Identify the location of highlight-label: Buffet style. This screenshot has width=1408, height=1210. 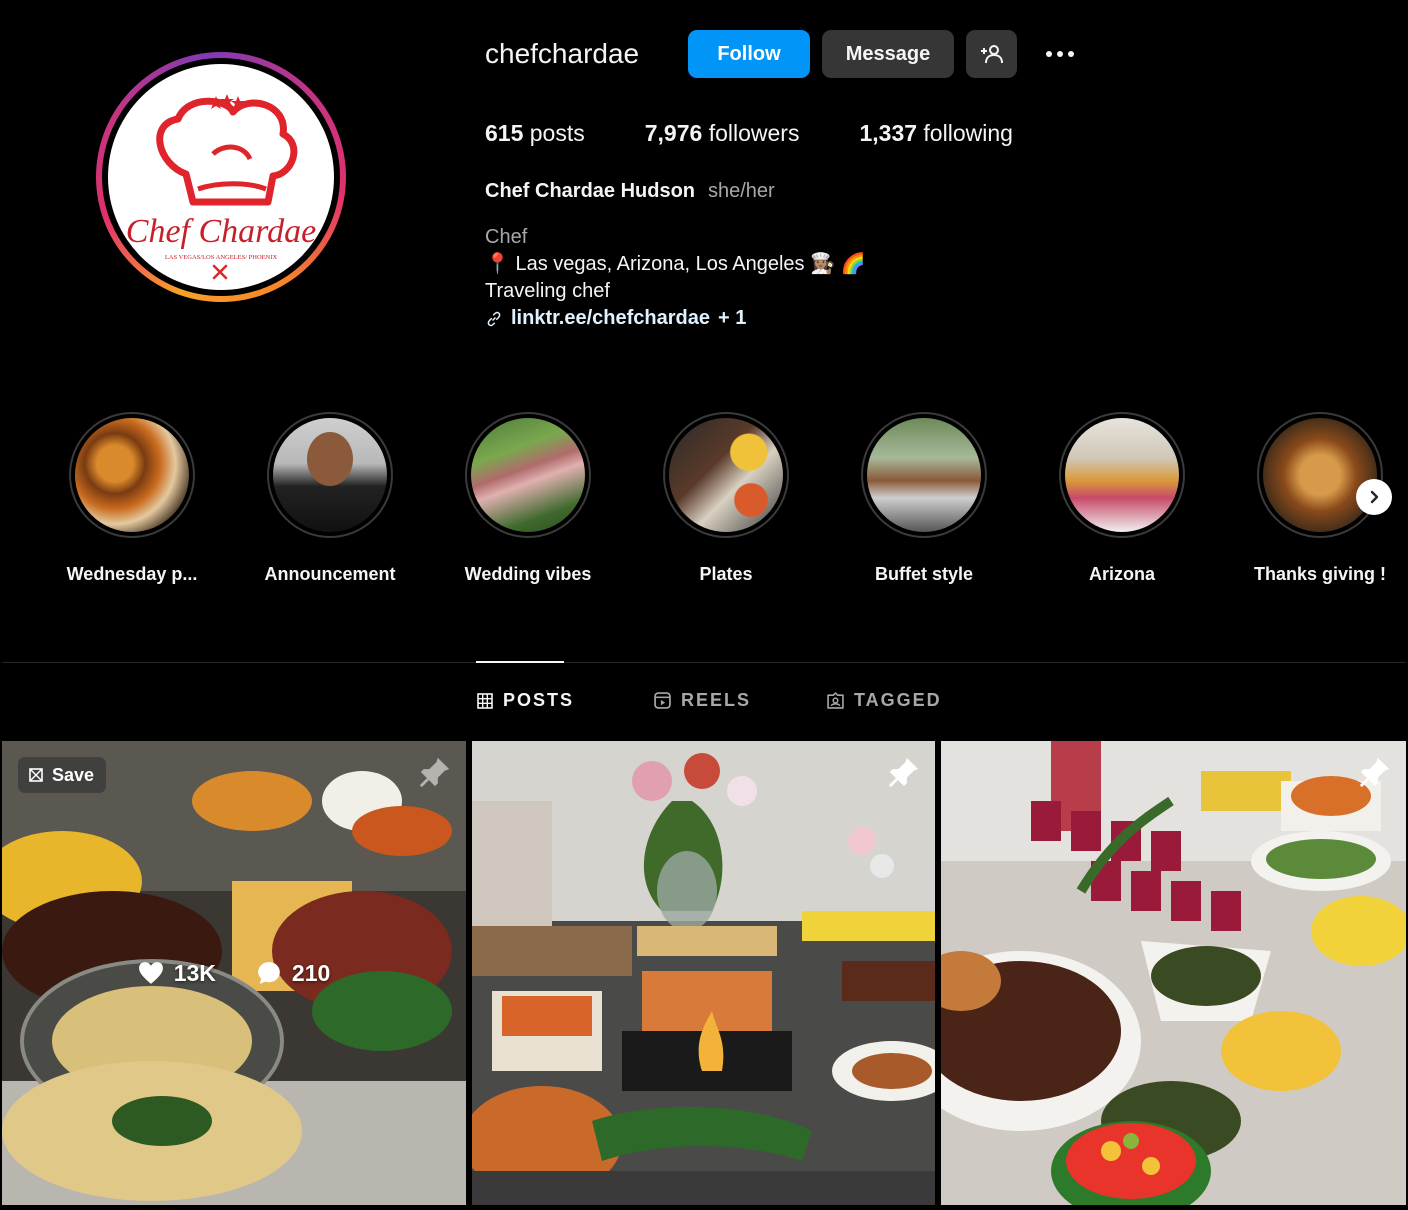
(923, 574).